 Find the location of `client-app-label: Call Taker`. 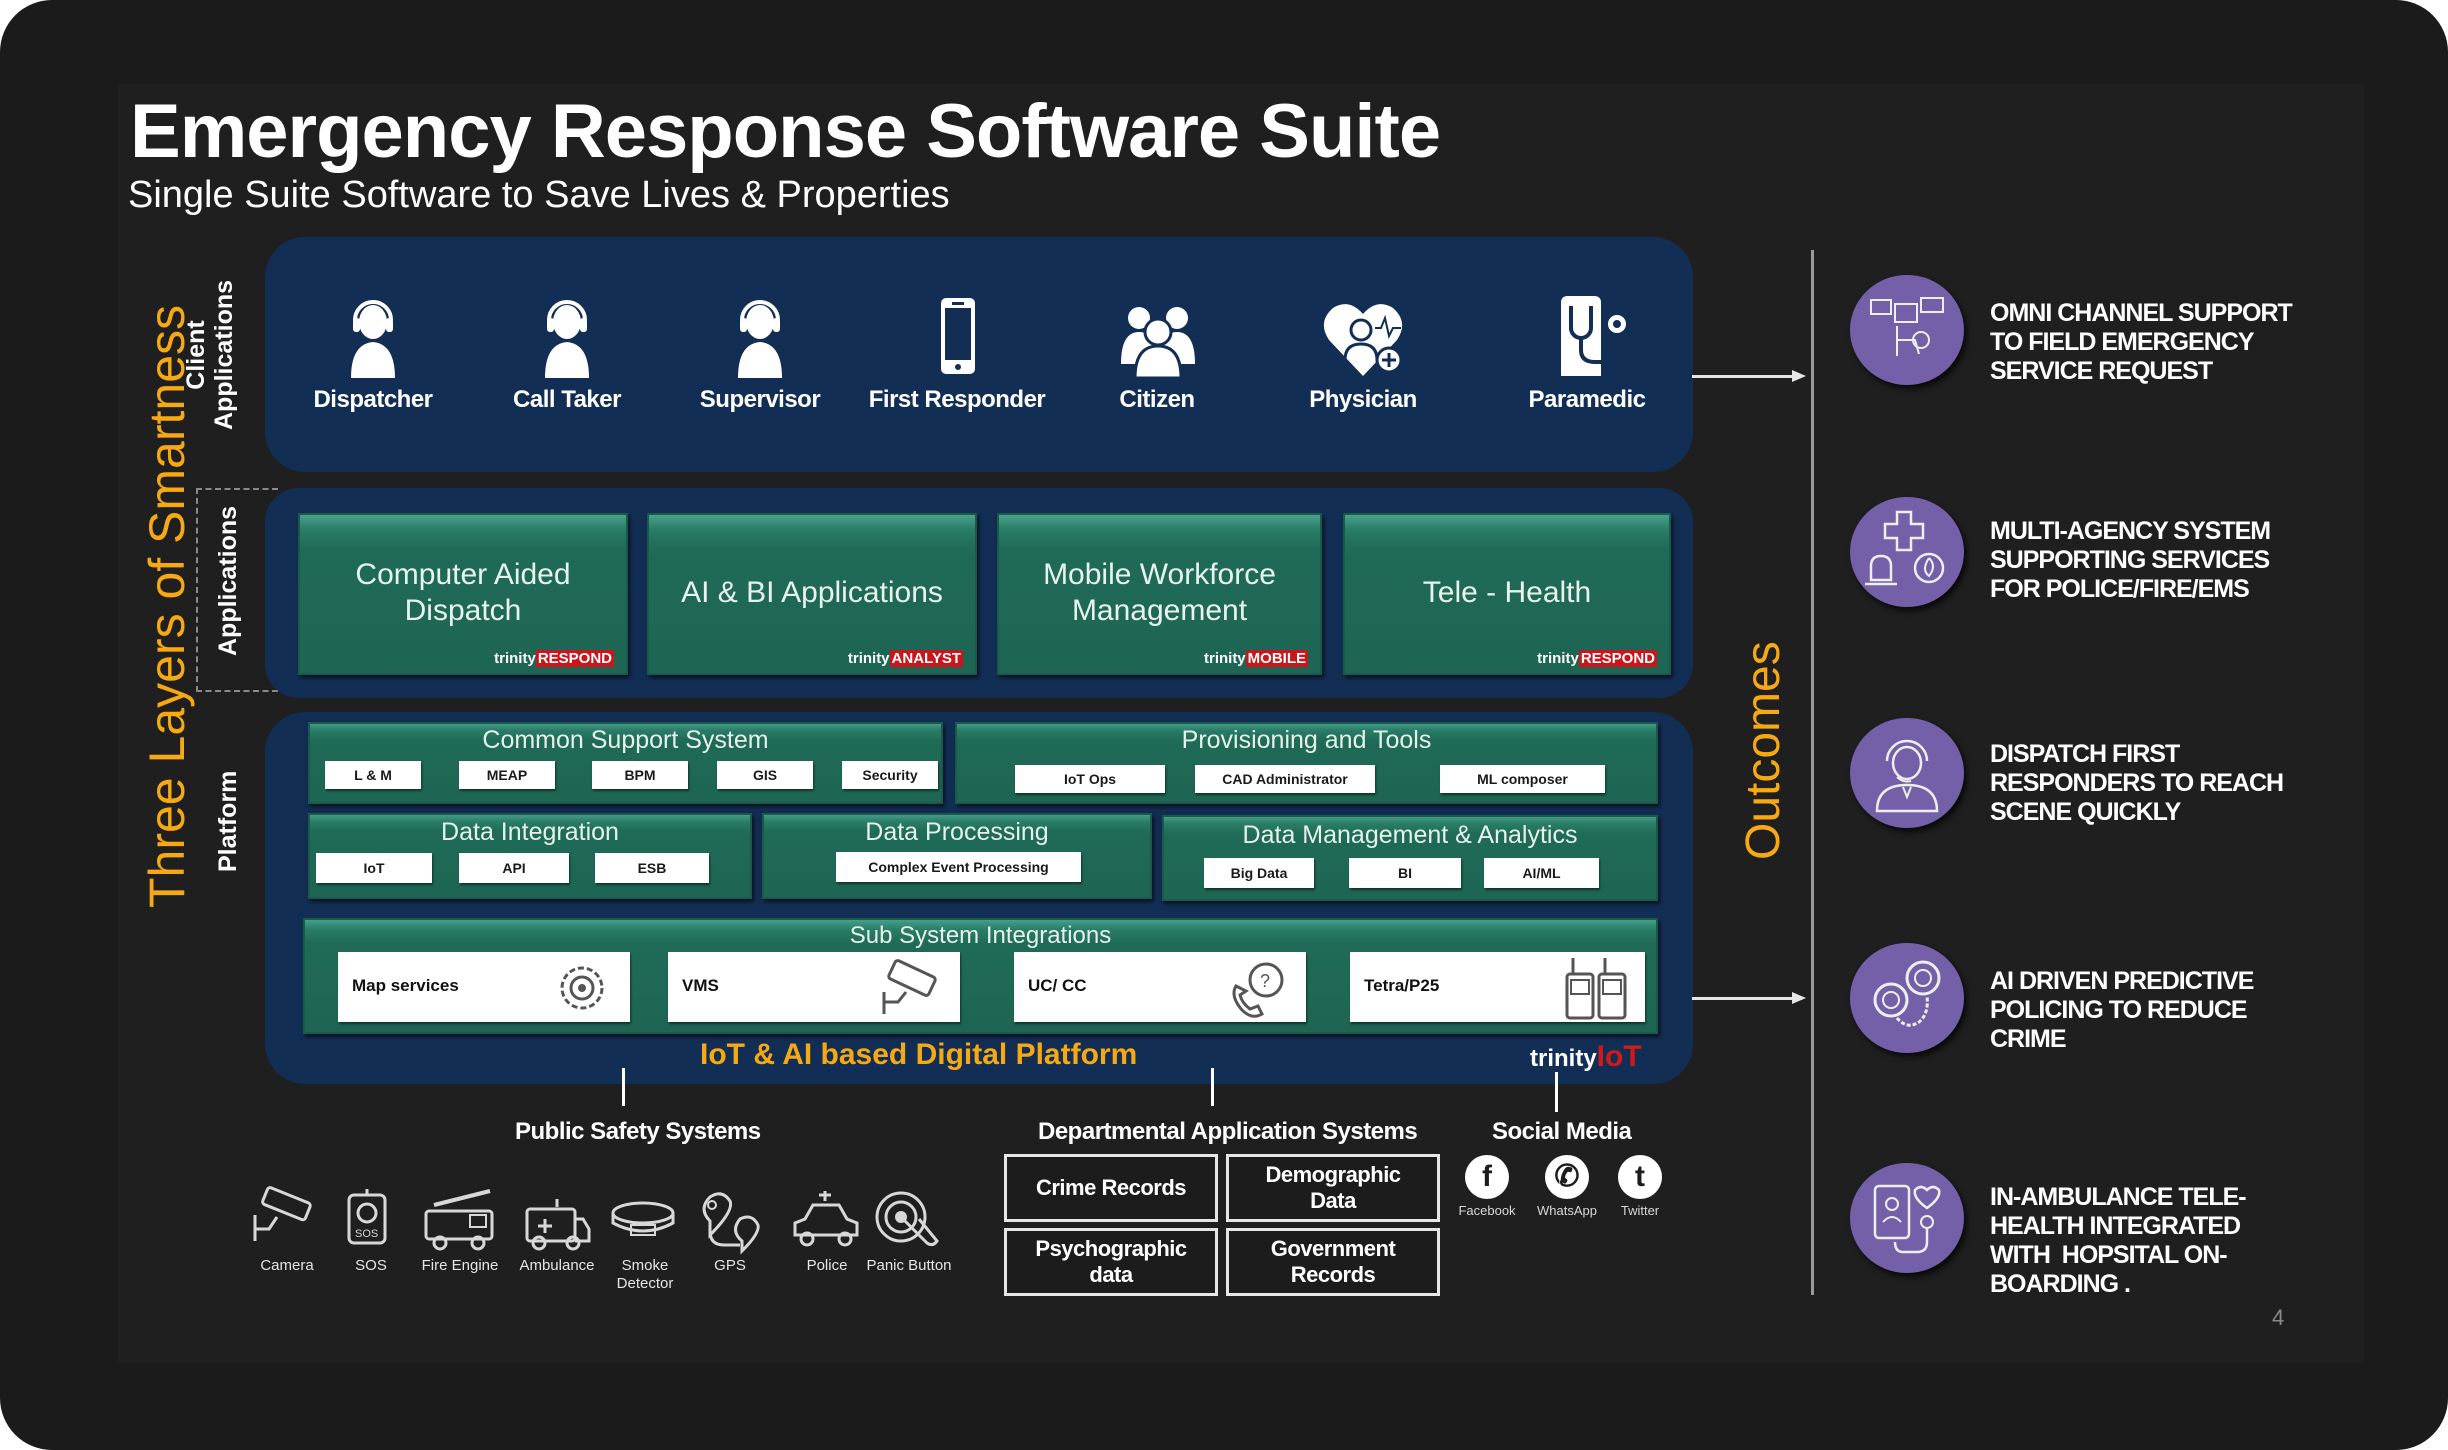

client-app-label: Call Taker is located at coordinates (567, 399).